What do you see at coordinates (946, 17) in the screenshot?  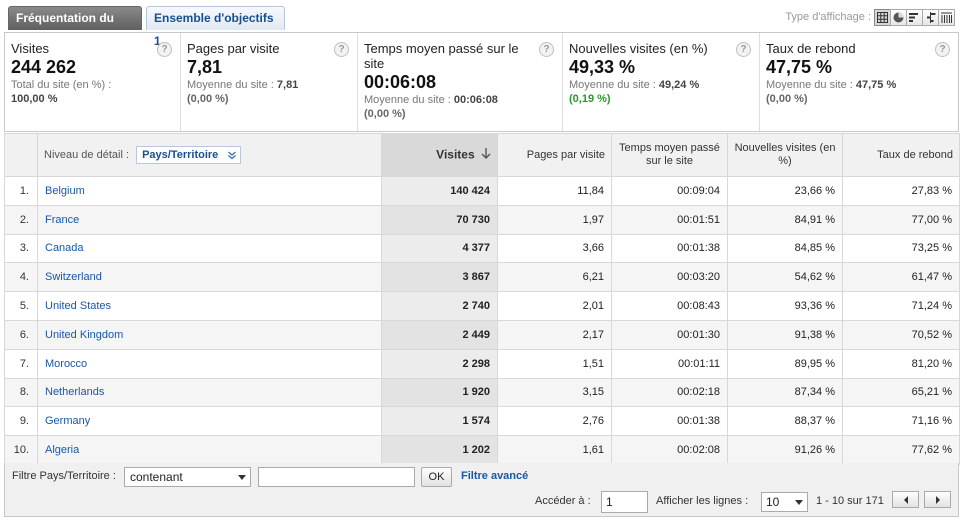 I see `pivot-view-icon` at bounding box center [946, 17].